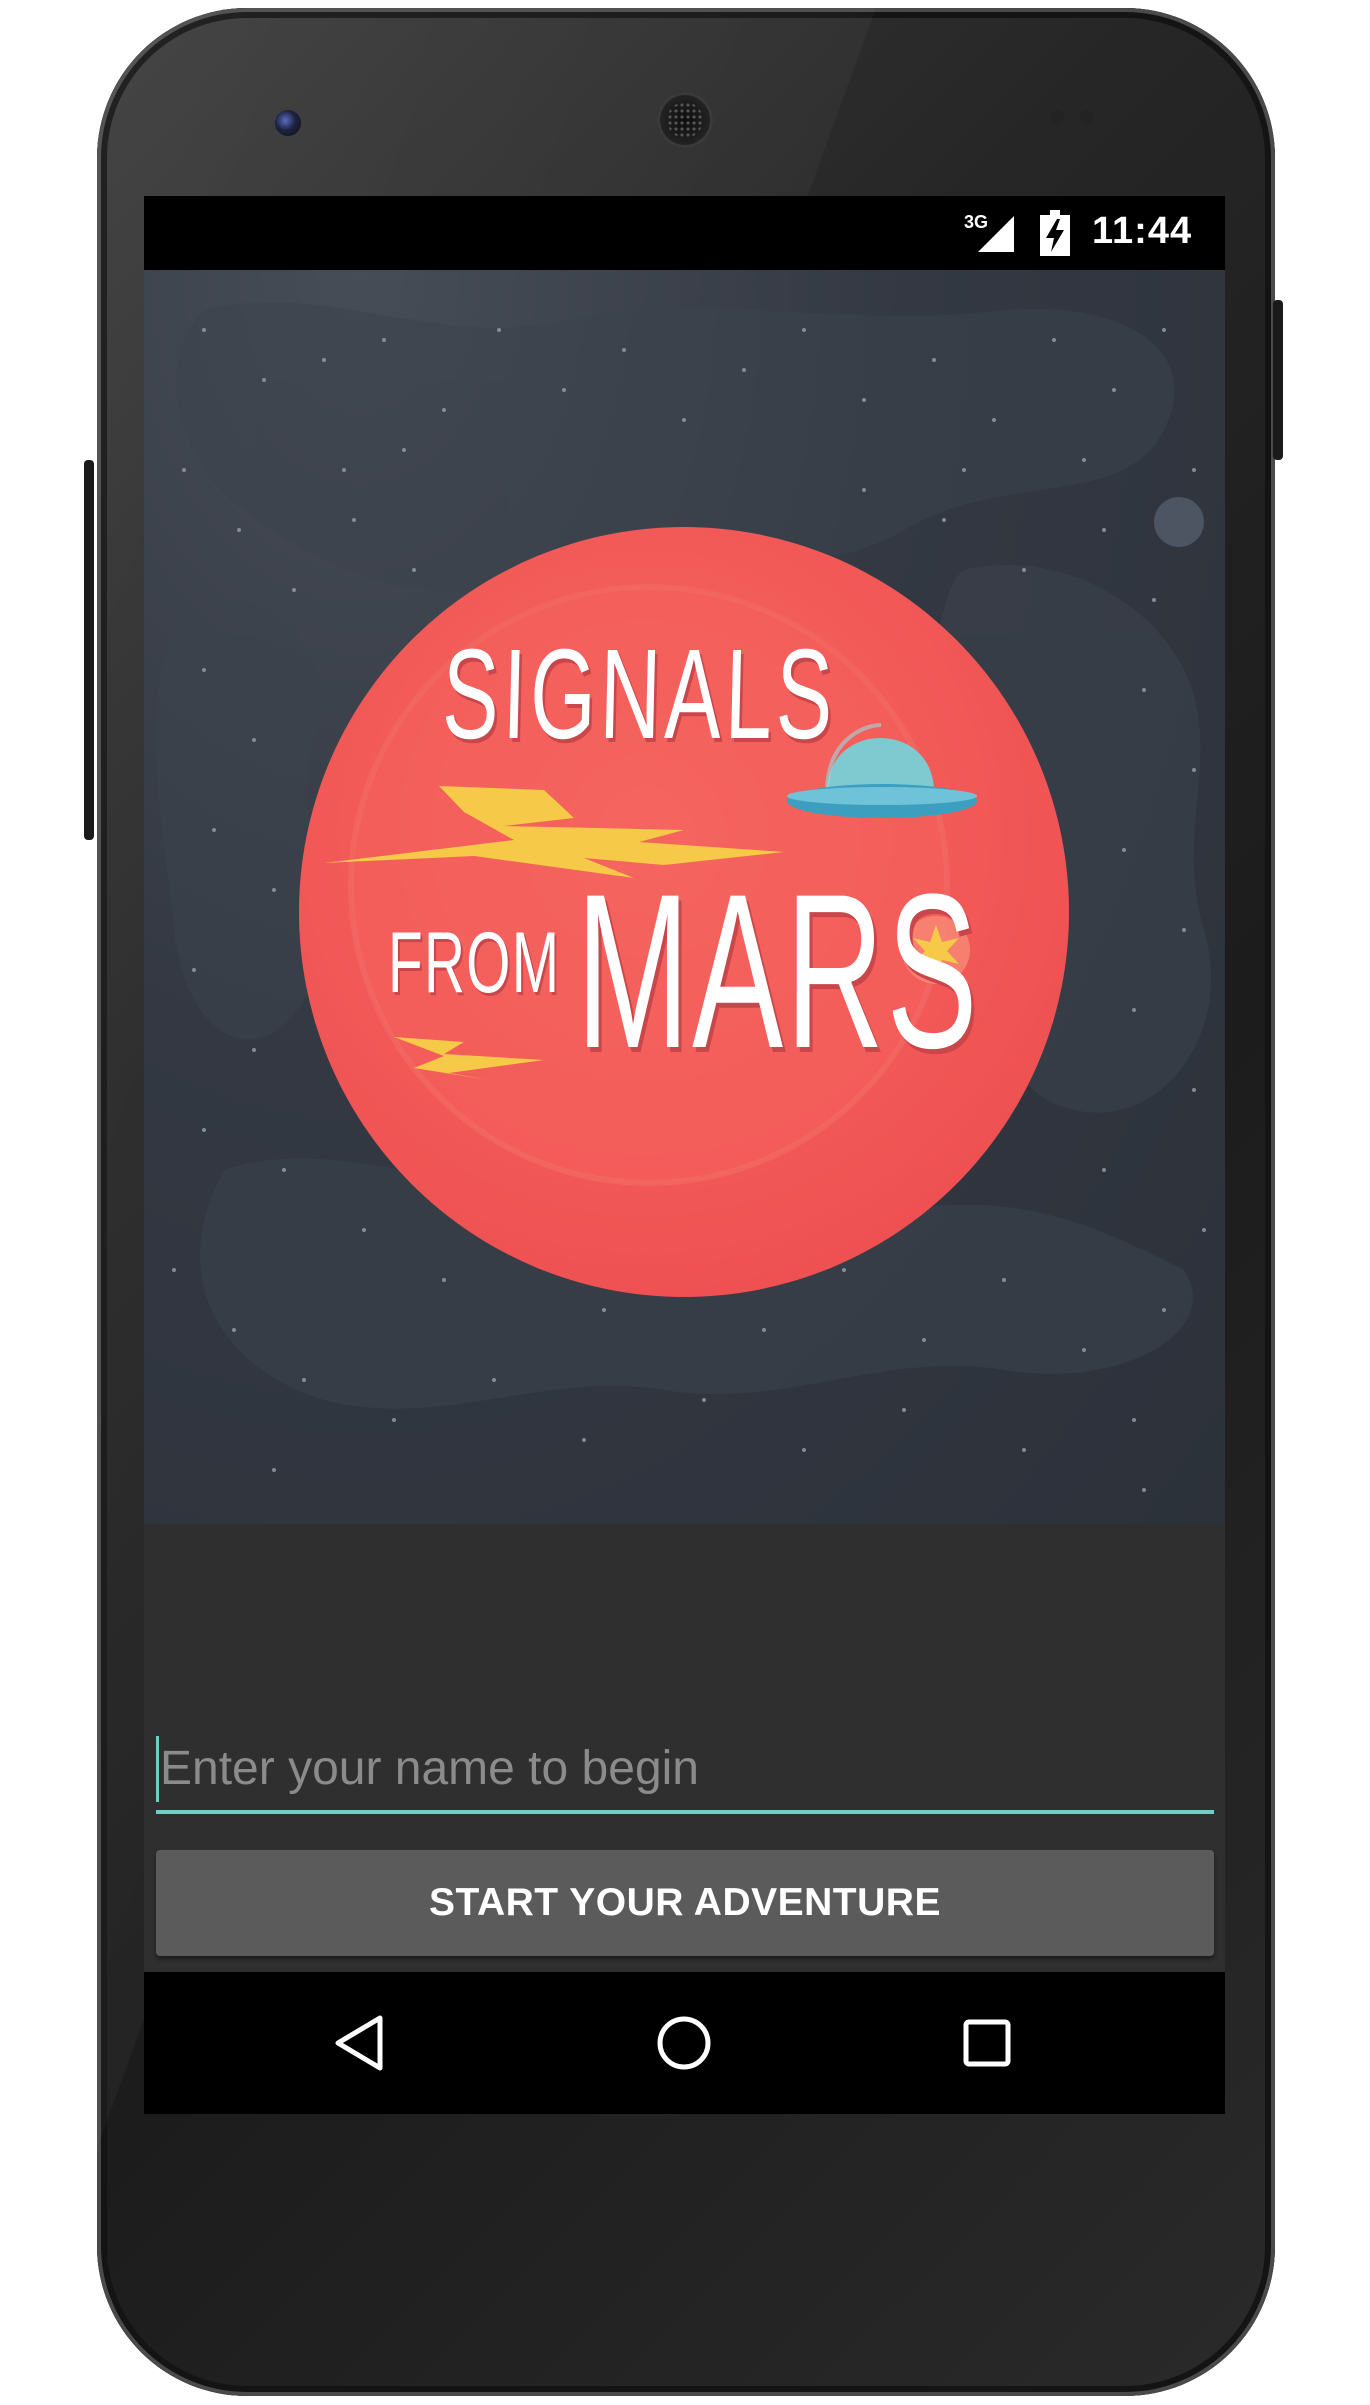 Image resolution: width=1370 pixels, height=2405 pixels. Describe the element at coordinates (474, 963) in the screenshot. I see `logo-title-from: FROM` at that location.